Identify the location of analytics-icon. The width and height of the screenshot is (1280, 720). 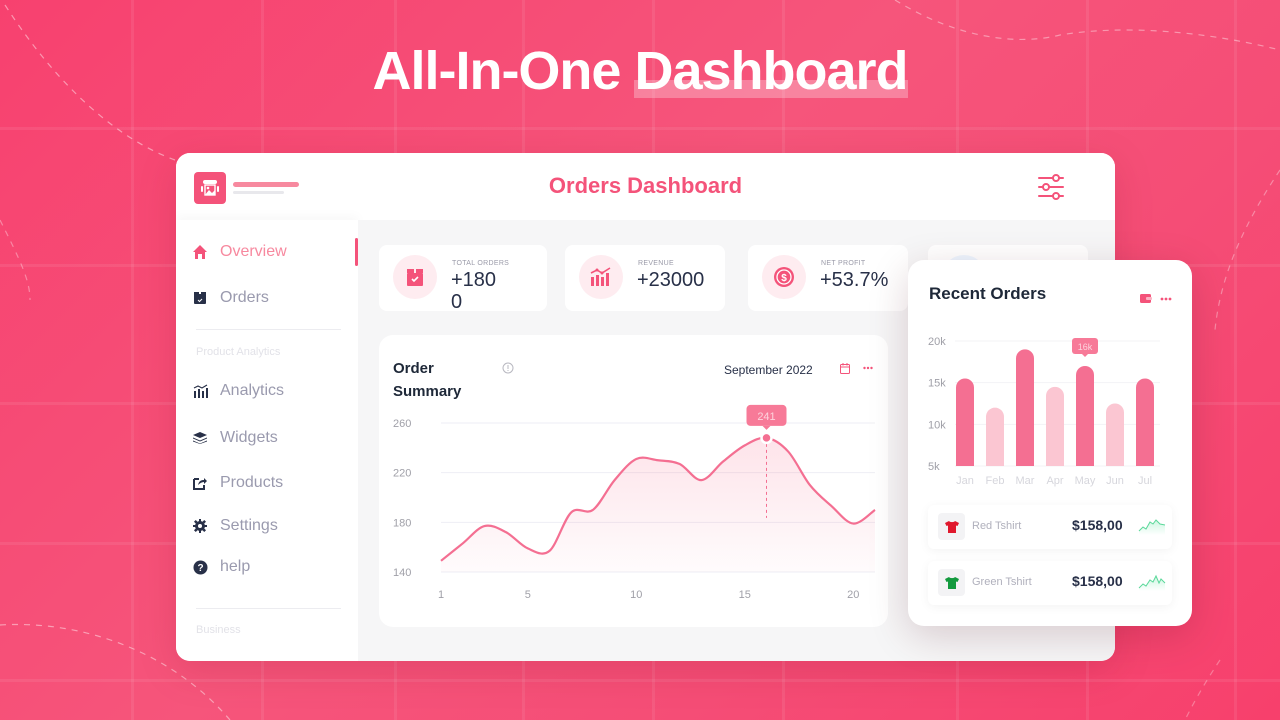
(200, 391).